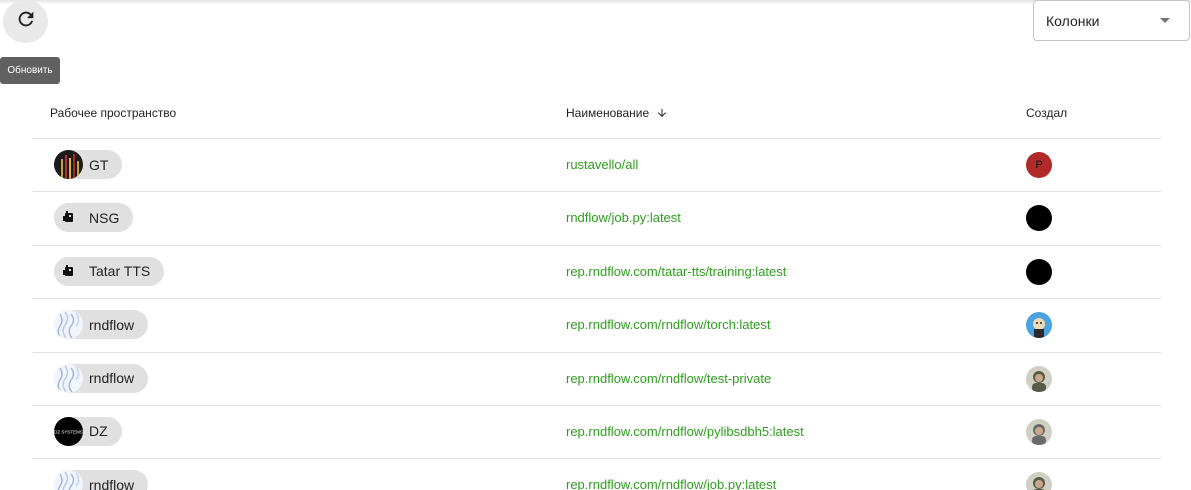 The height and width of the screenshot is (490, 1191). Describe the element at coordinates (668, 378) in the screenshot. I see `image-name-link: rep.rndflow.com/rndflow/test-private` at that location.